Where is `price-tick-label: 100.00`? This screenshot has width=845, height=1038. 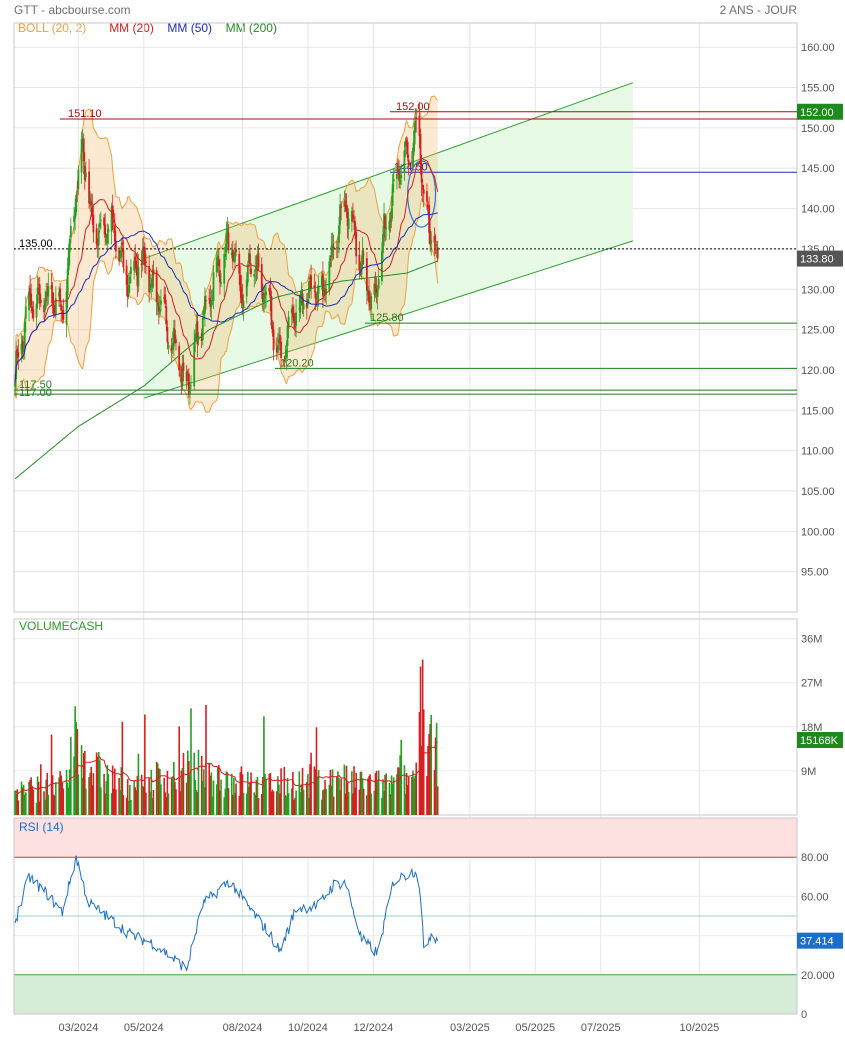
price-tick-label: 100.00 is located at coordinates (818, 532).